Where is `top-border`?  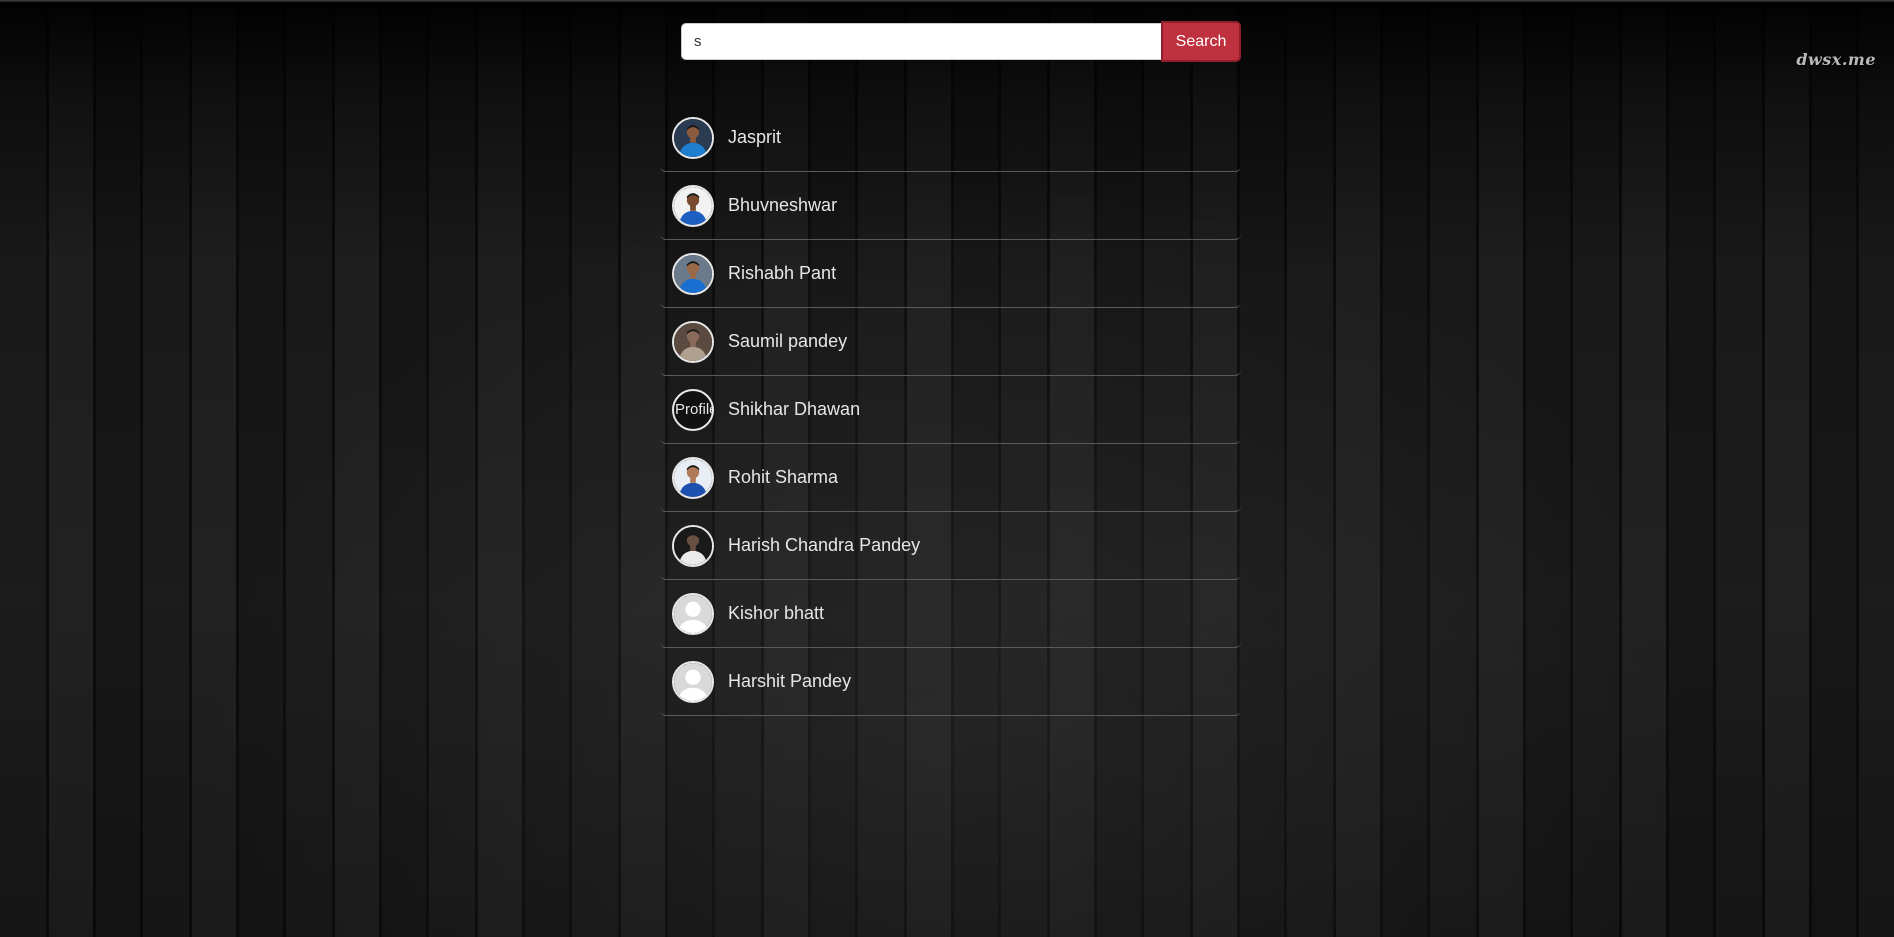 top-border is located at coordinates (947, 4).